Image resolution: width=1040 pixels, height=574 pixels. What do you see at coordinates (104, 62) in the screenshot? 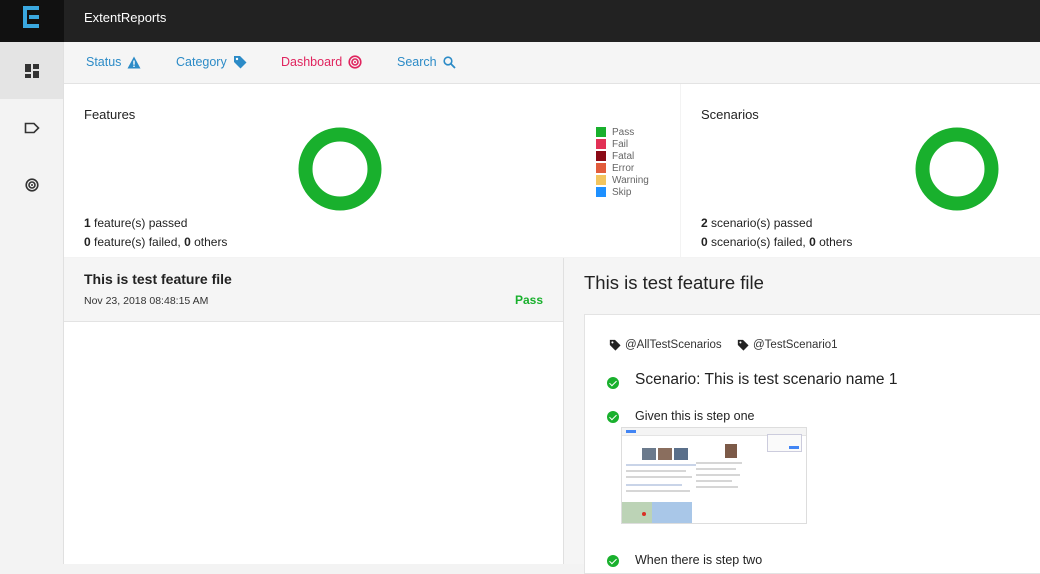
I see `nav-status-label: Status` at bounding box center [104, 62].